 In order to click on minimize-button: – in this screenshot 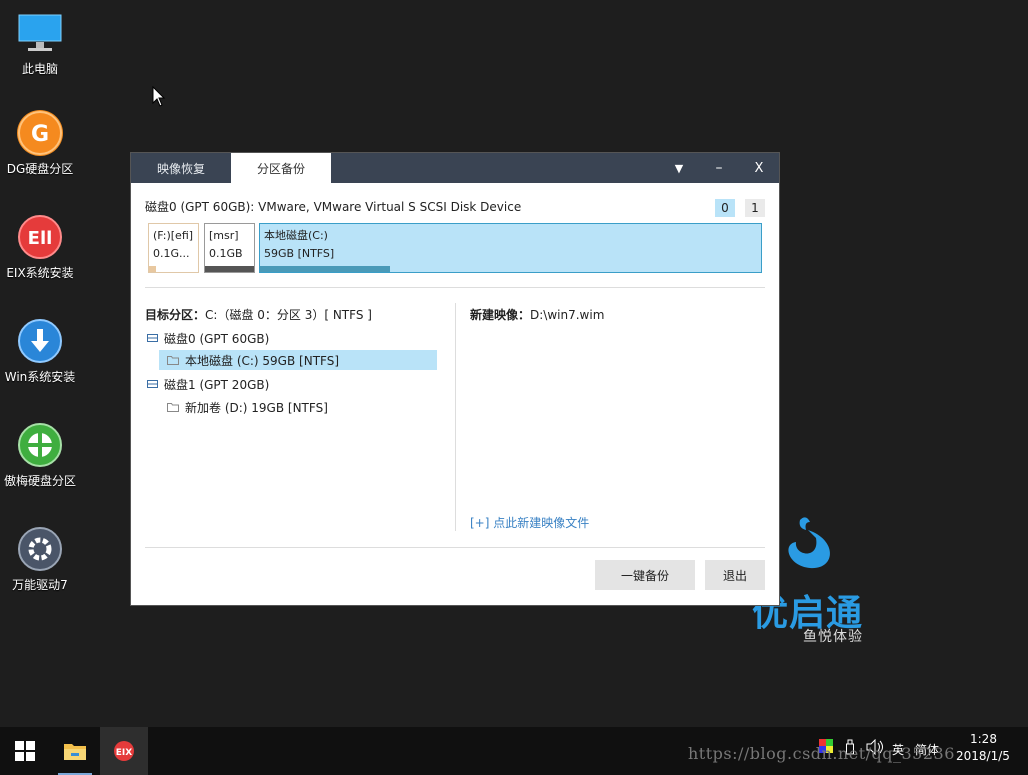, I will do `click(719, 168)`.